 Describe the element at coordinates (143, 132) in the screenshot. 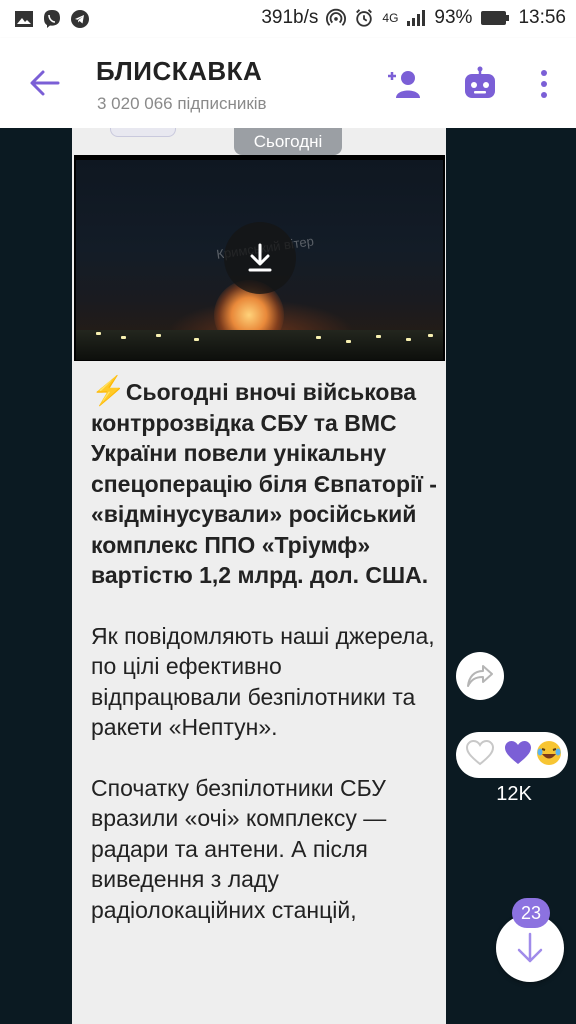

I see `previous-message-edge` at that location.